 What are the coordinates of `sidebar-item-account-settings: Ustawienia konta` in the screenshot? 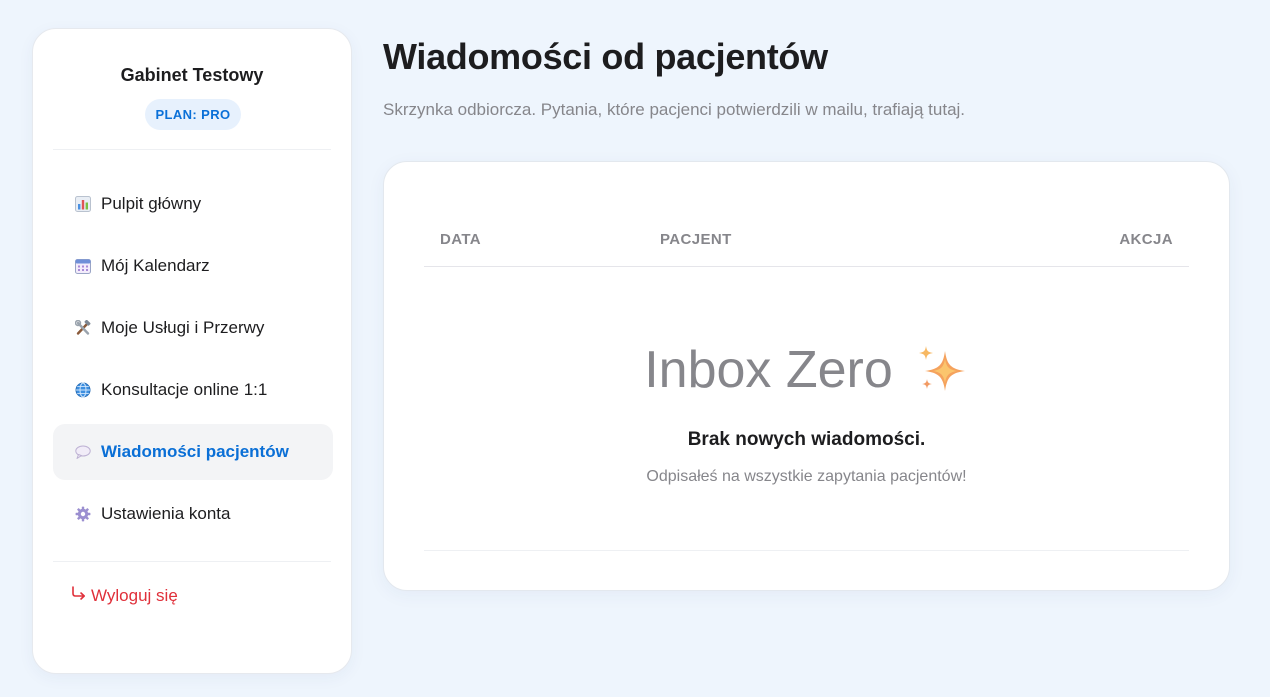 It's located at (193, 514).